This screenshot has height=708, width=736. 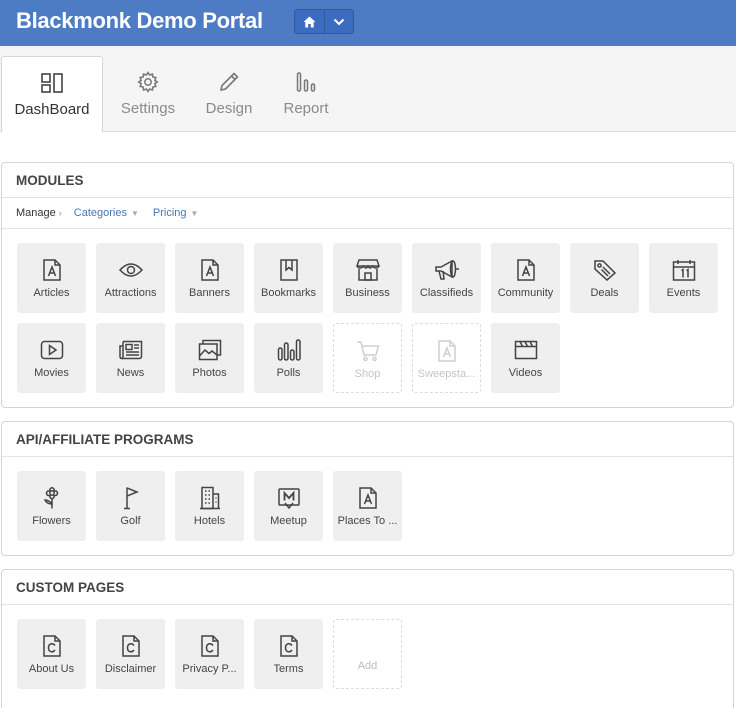 What do you see at coordinates (288, 521) in the screenshot?
I see `tile-label: Meetup` at bounding box center [288, 521].